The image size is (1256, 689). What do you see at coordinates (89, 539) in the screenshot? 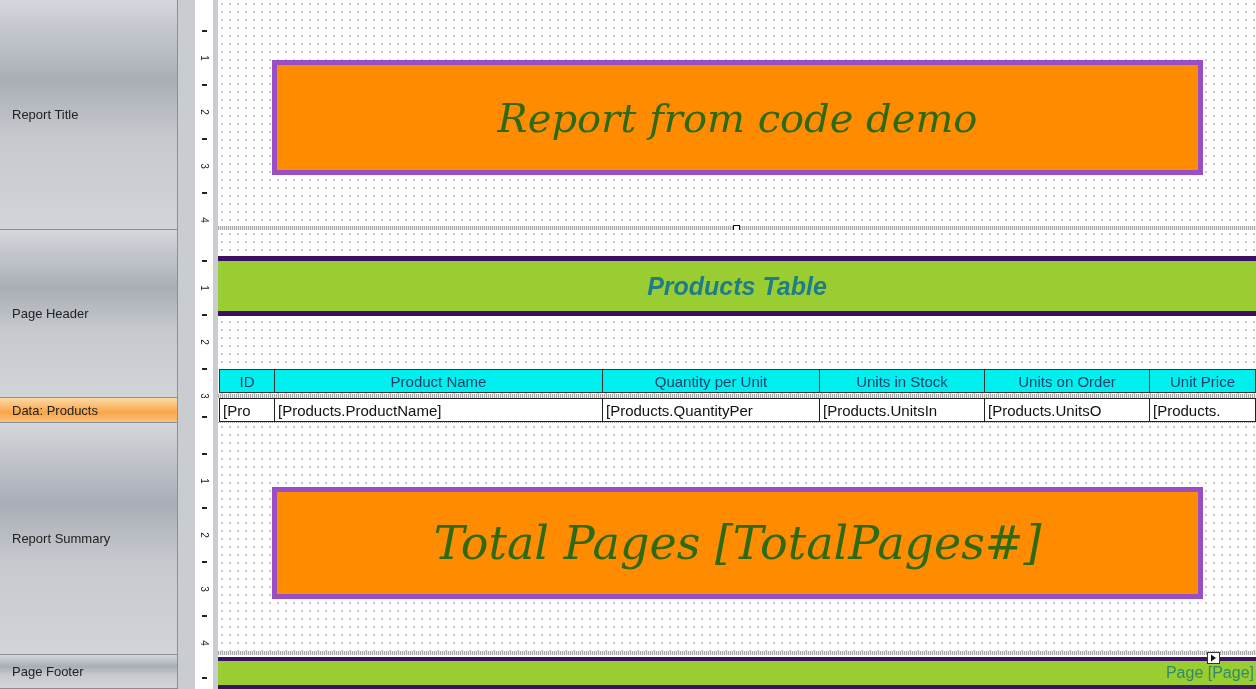
I see `band-label: Report Summary` at bounding box center [89, 539].